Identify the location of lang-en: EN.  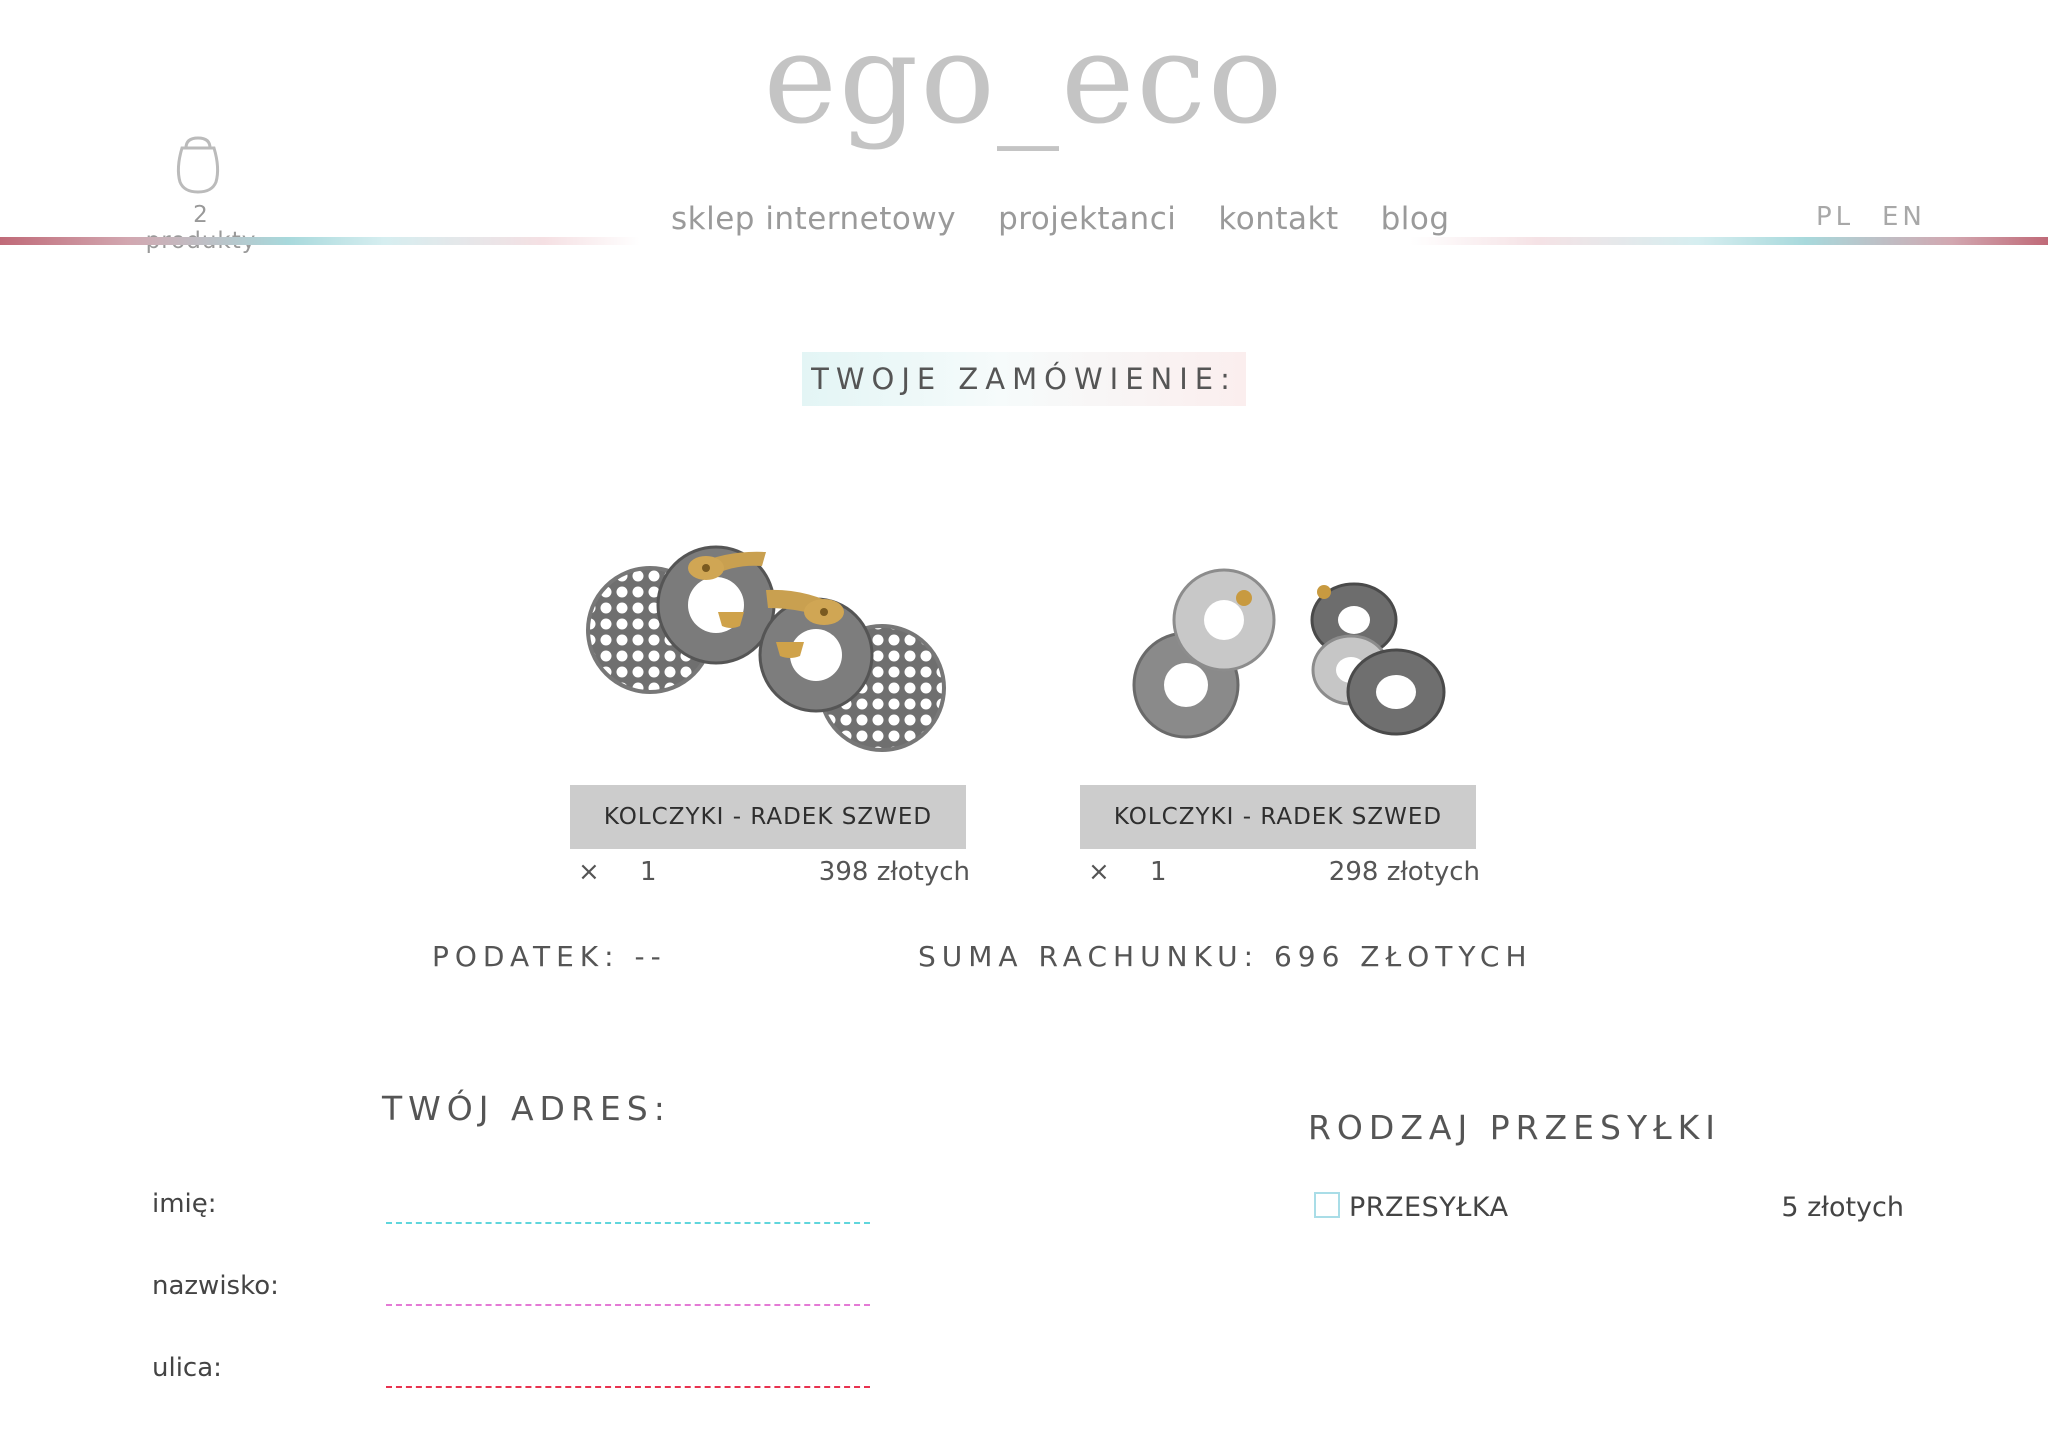
(1904, 217).